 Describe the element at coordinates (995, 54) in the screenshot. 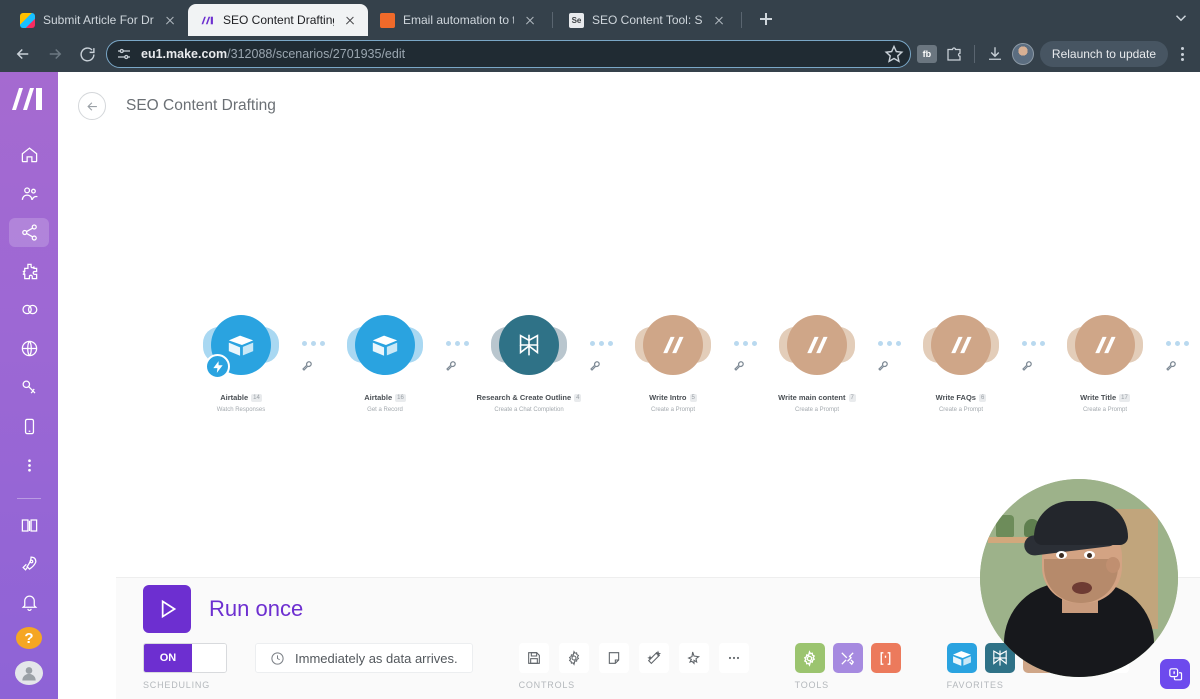

I see `downloads-icon` at that location.